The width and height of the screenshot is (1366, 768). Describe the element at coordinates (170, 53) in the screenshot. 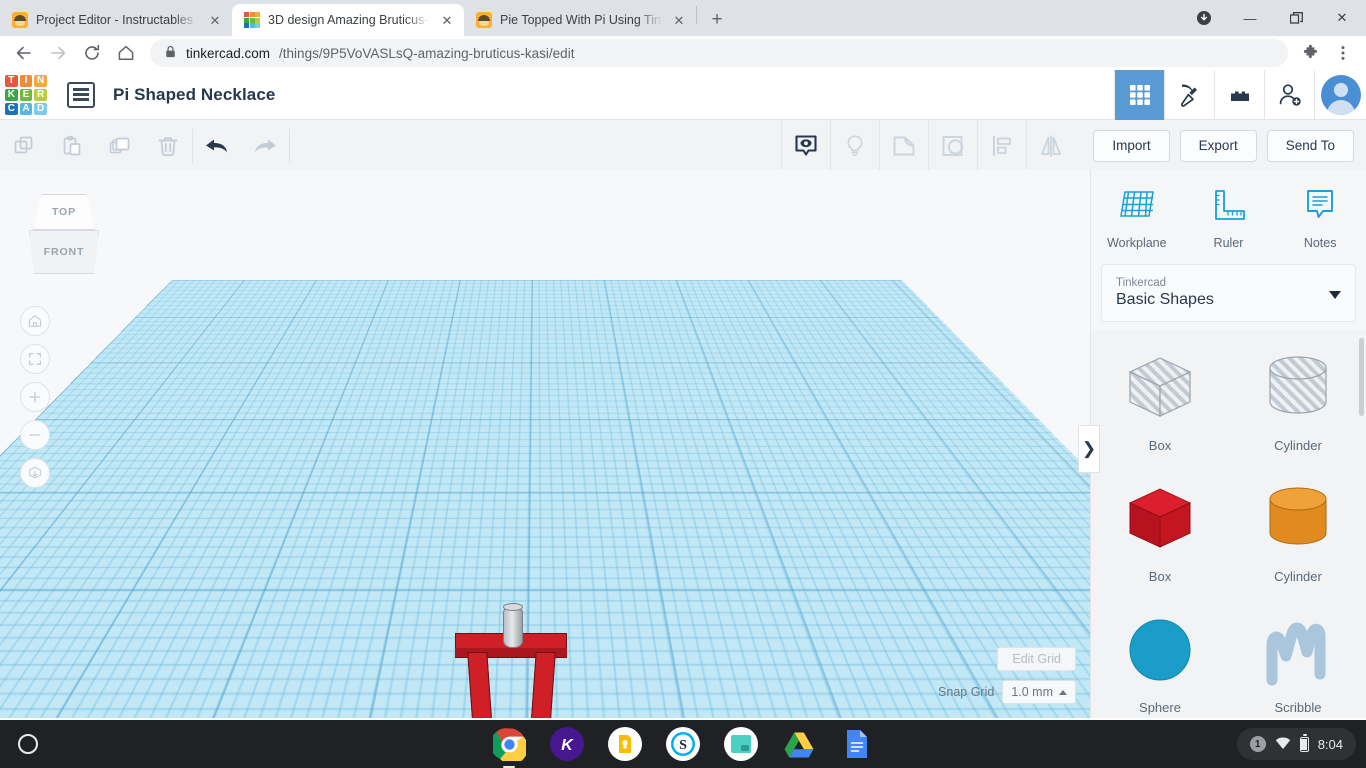

I see `lock-icon` at that location.